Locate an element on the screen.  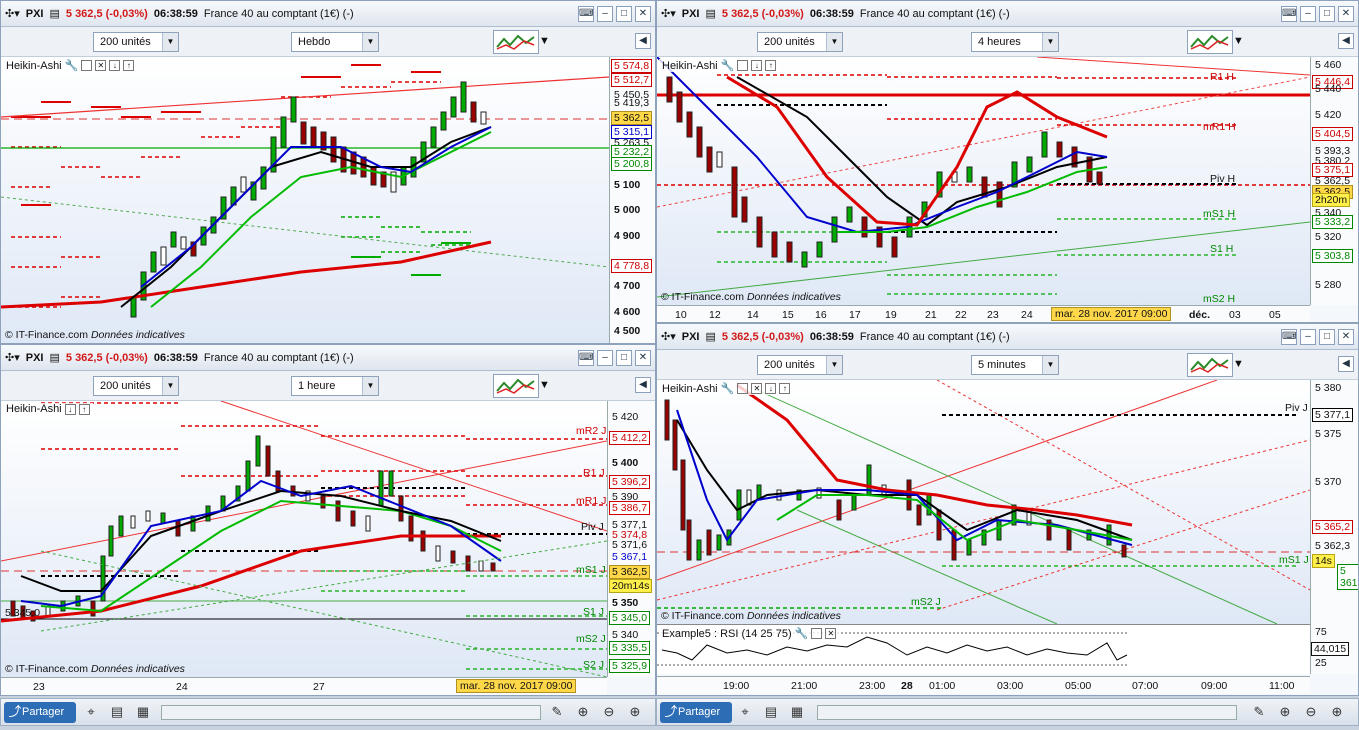
rsi-panel: Example5 : RSI (14 25 75) 🔧 ✕ is located at coordinates (983, 649).